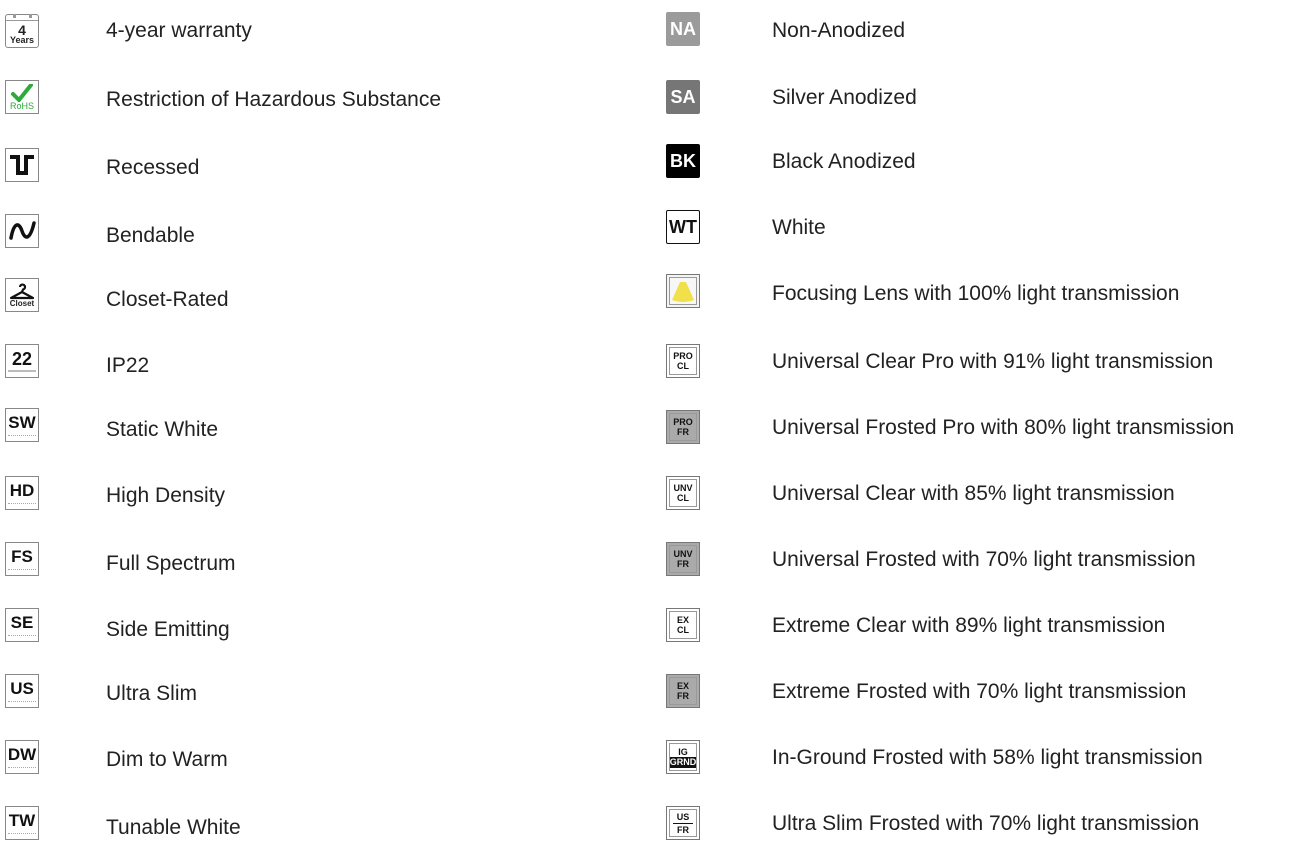 This screenshot has height=858, width=1313. I want to click on unv-cl-icon-bottom: CL, so click(683, 498).